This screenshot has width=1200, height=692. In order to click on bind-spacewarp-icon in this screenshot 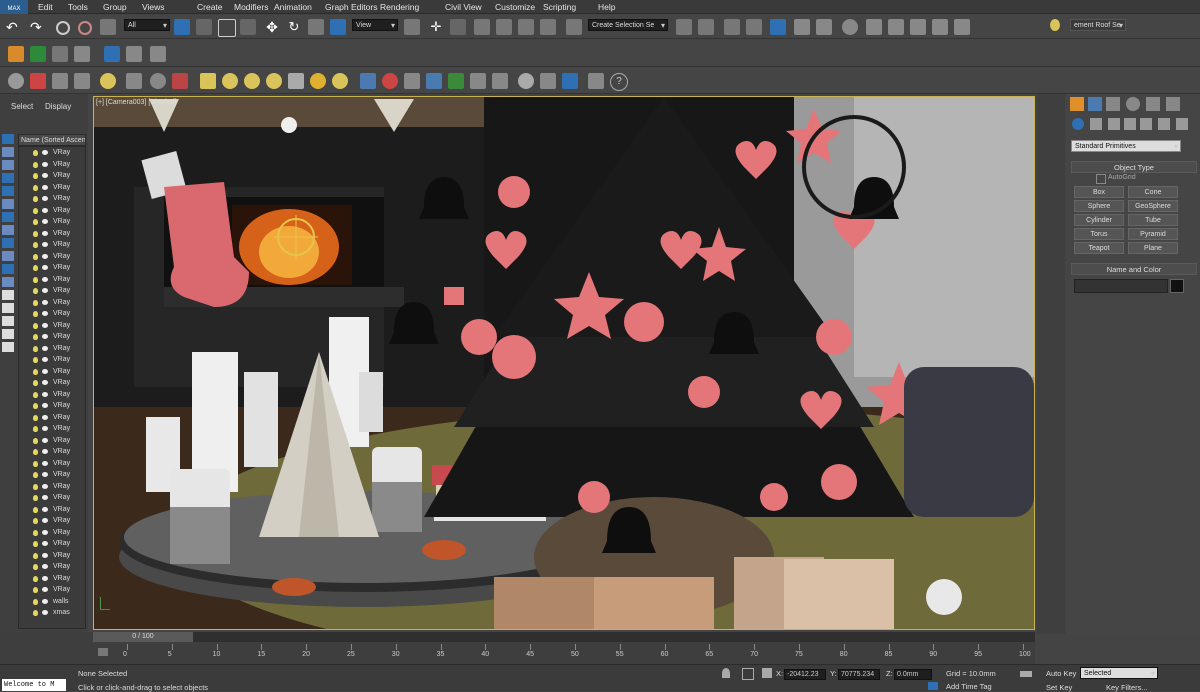, I will do `click(108, 27)`.